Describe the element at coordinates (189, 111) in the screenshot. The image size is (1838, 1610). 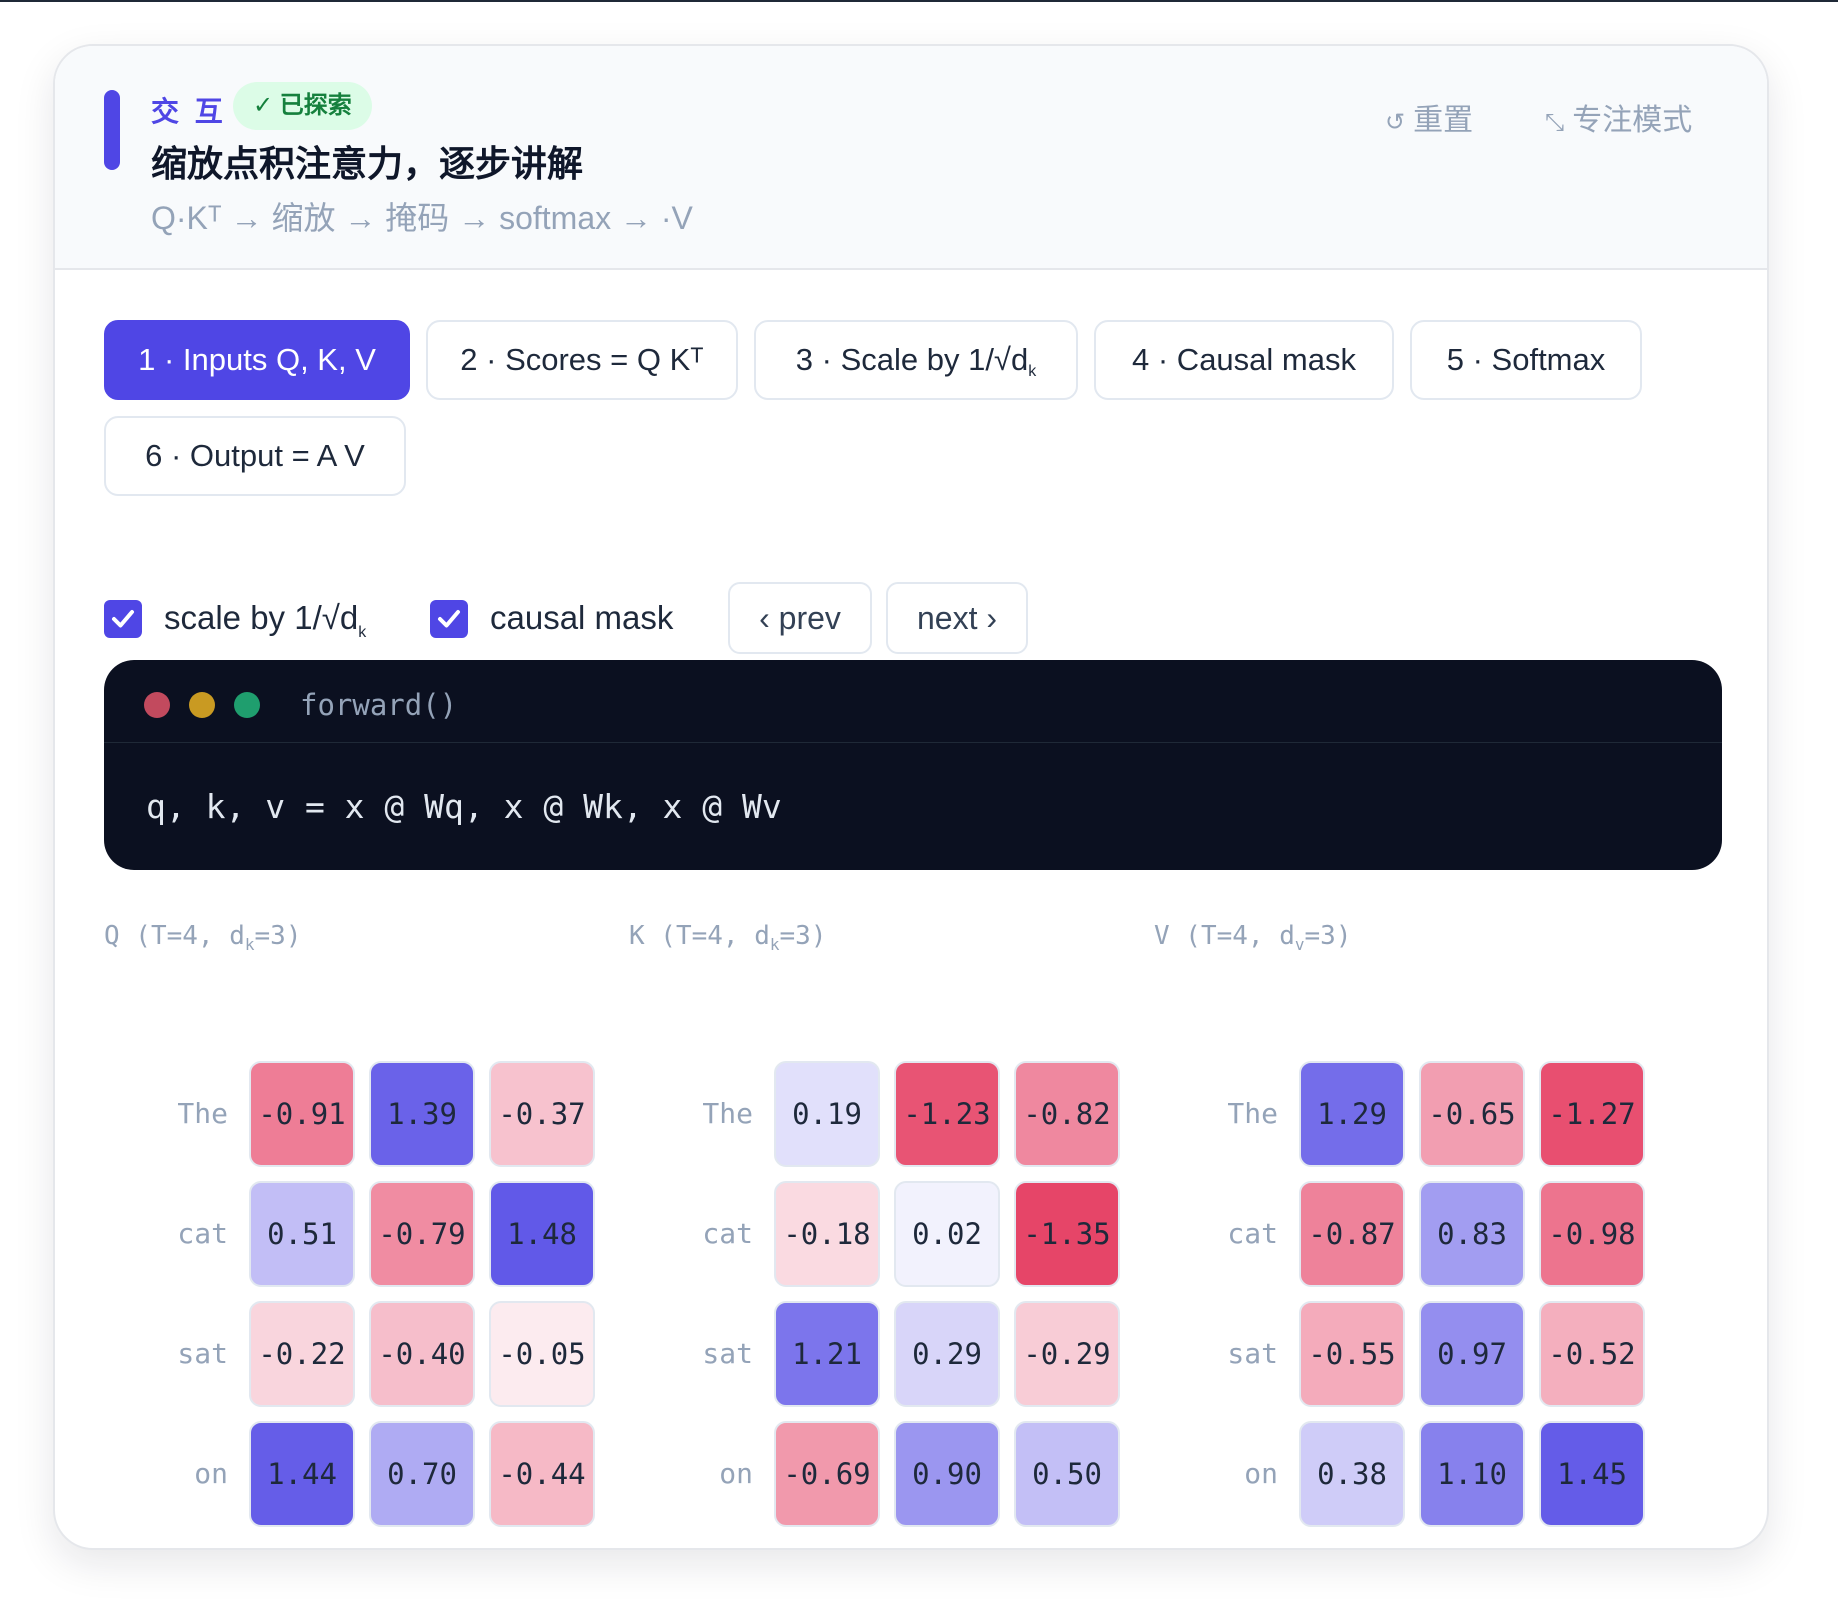
I see `kicker-label: 交 互` at that location.